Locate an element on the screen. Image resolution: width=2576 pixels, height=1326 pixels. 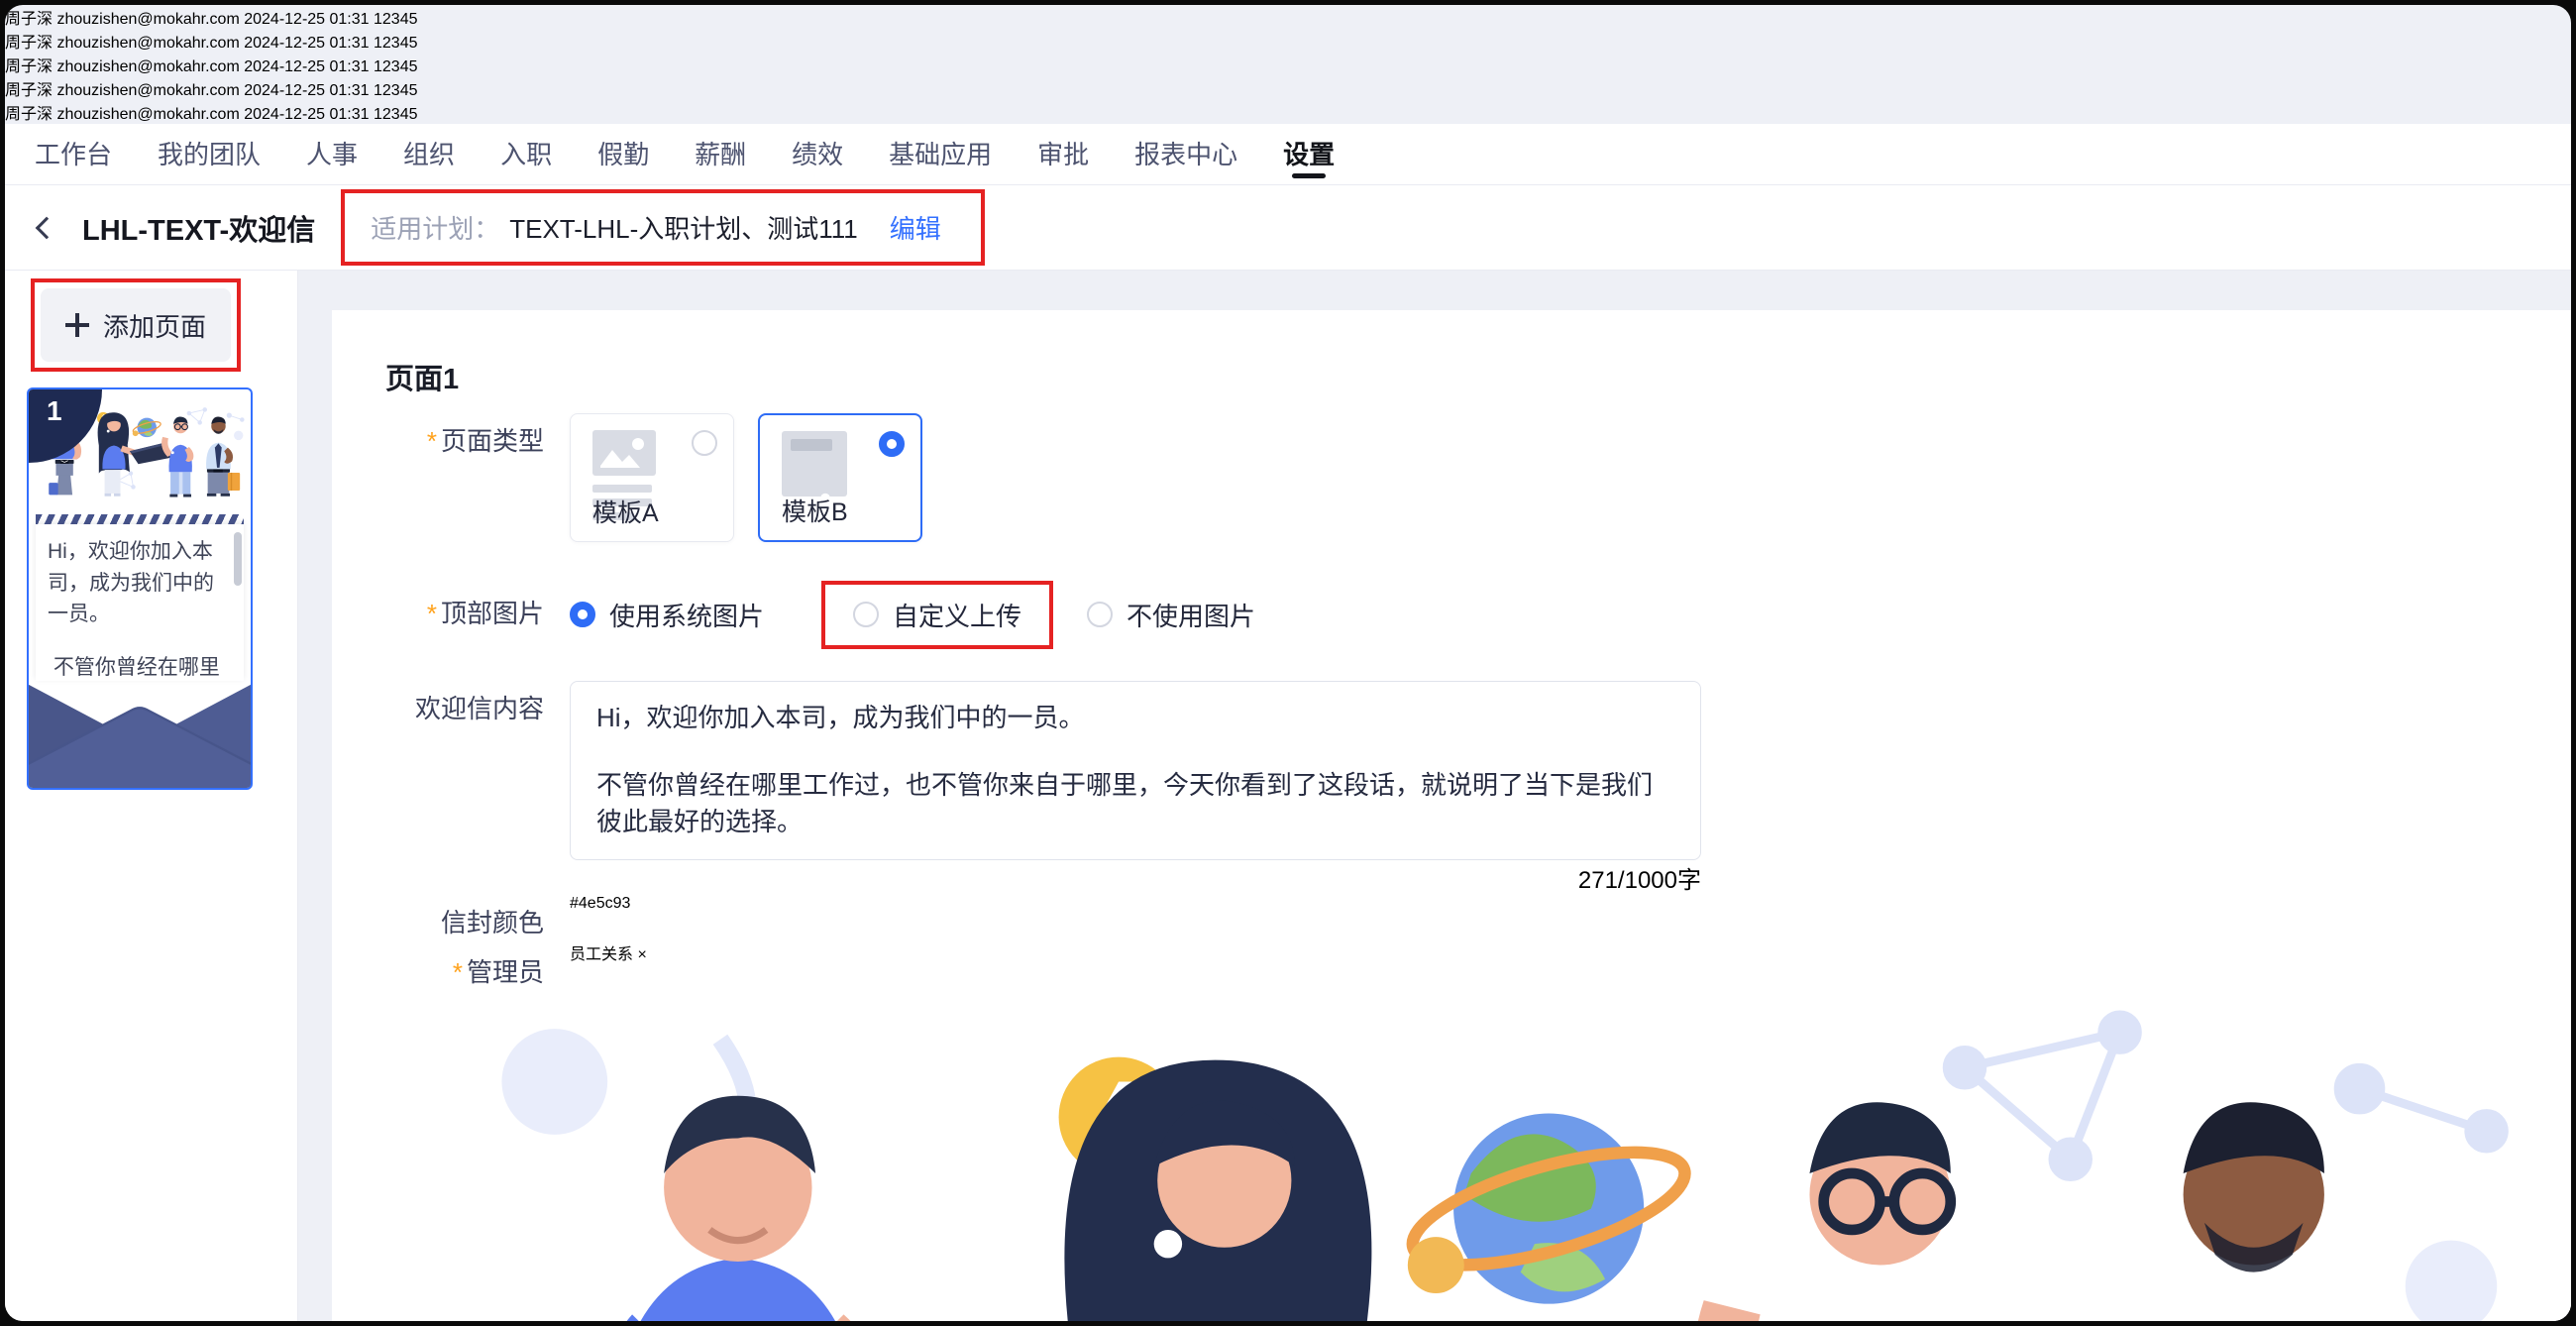
radio-custom-upload: 自定义上传 is located at coordinates (937, 615).